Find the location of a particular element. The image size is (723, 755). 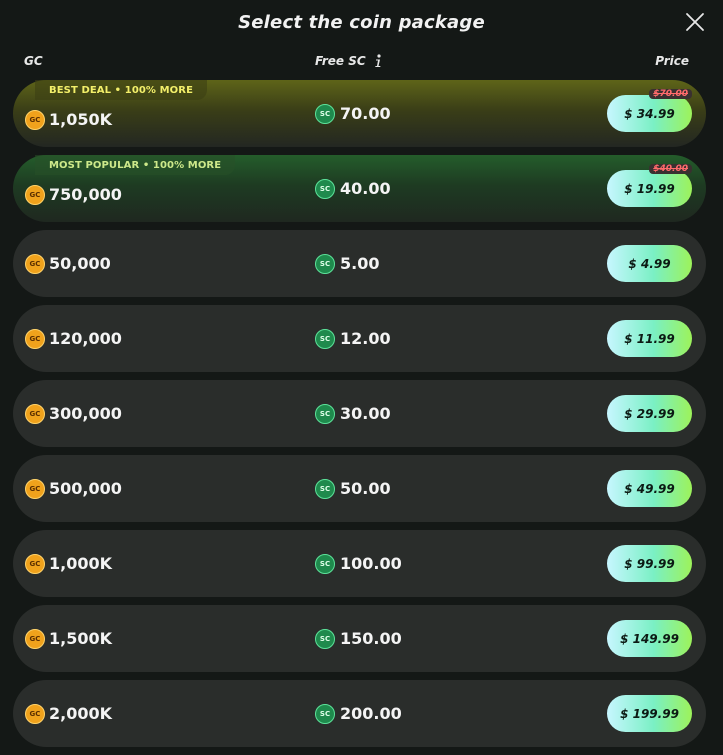

buy-button: $ 34.99 $70.00 is located at coordinates (649, 110).